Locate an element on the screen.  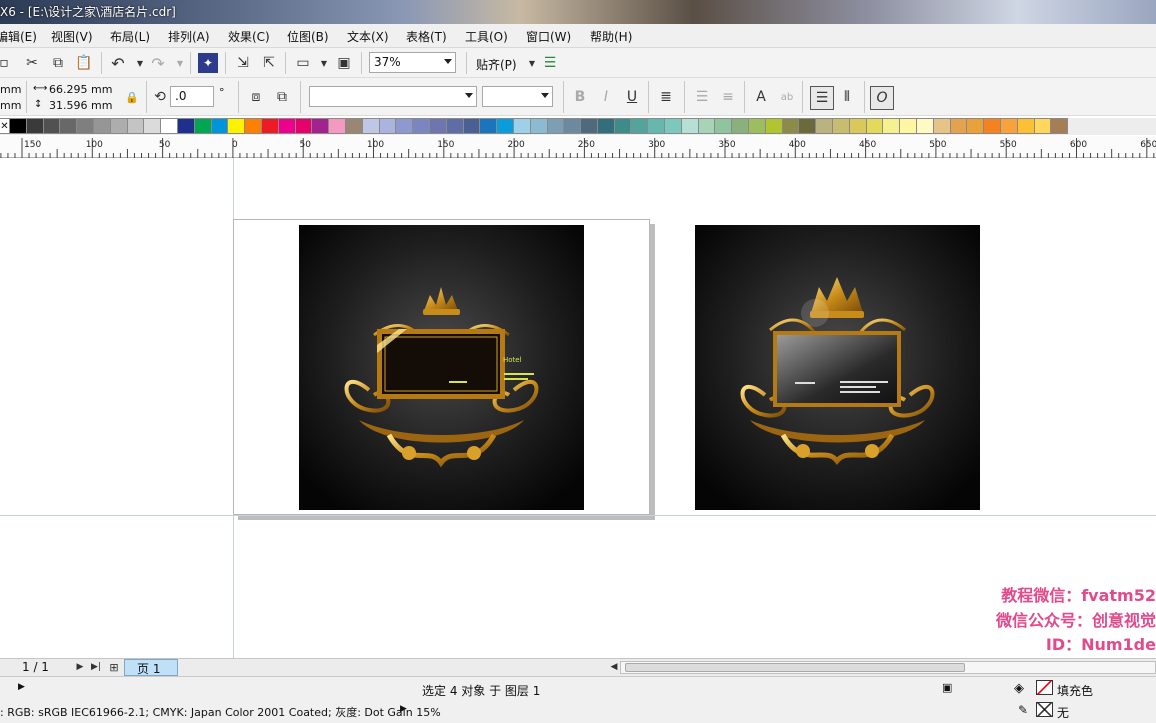
business-card-front: Hotel is located at coordinates (441, 367).